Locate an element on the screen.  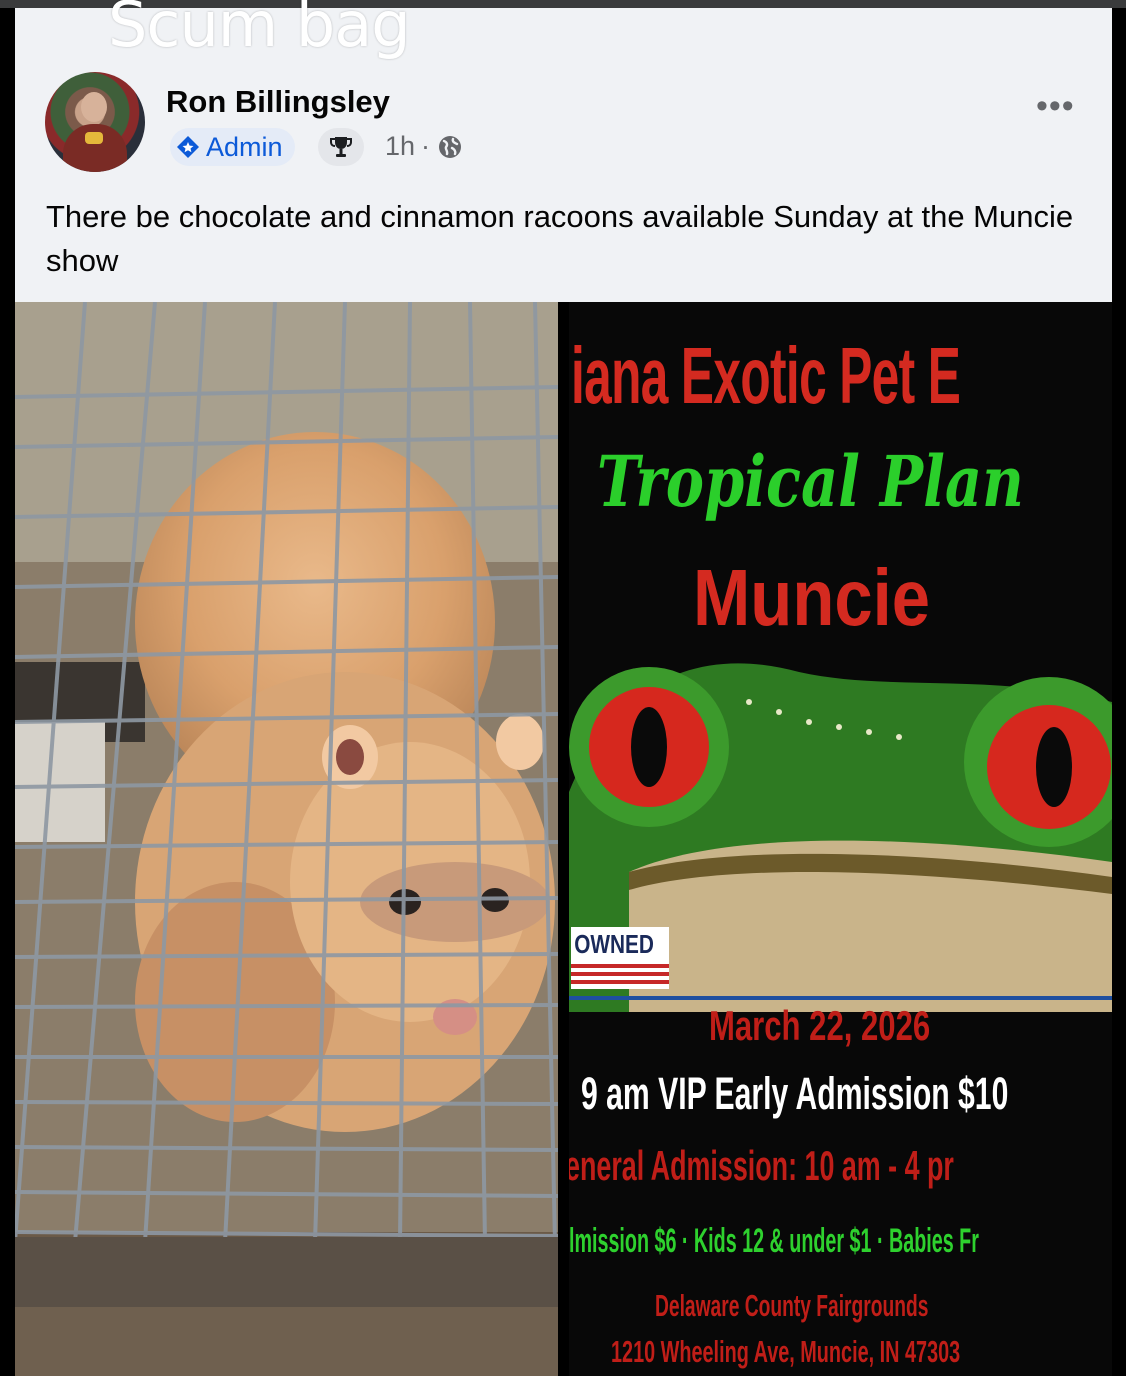
flyer-city: Muncie is located at coordinates (812, 597).